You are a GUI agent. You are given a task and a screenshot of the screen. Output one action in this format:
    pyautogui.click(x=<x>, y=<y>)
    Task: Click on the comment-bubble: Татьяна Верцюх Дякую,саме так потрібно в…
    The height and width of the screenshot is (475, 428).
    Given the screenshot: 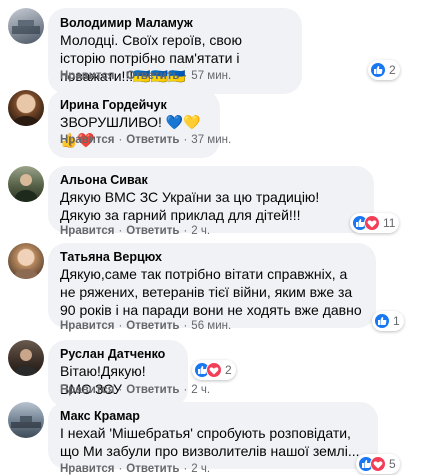 What is the action you would take?
    pyautogui.click(x=212, y=285)
    